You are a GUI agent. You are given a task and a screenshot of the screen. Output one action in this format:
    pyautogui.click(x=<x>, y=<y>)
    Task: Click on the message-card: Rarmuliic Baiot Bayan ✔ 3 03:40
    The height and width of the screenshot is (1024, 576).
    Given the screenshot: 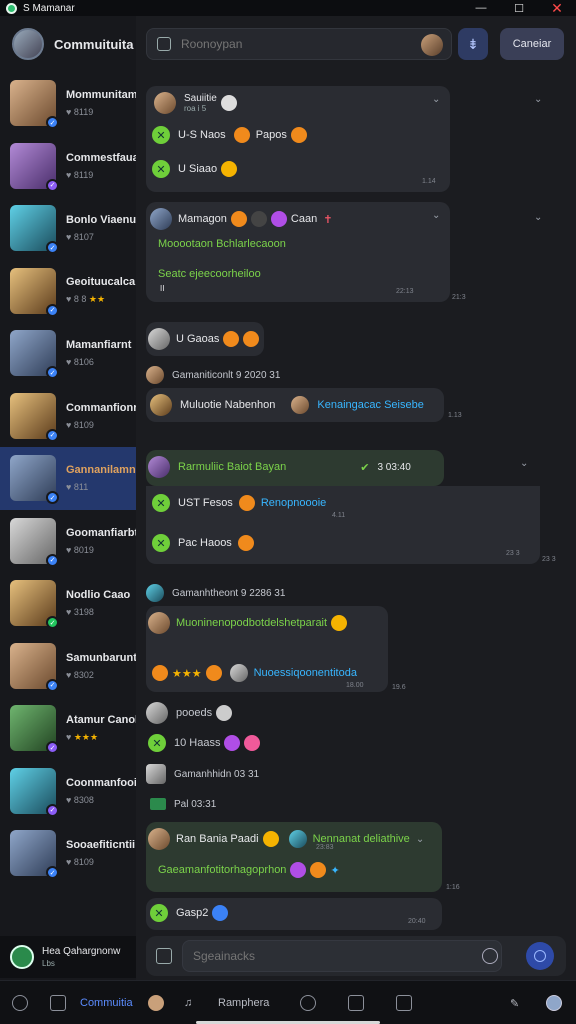 What is the action you would take?
    pyautogui.click(x=295, y=468)
    